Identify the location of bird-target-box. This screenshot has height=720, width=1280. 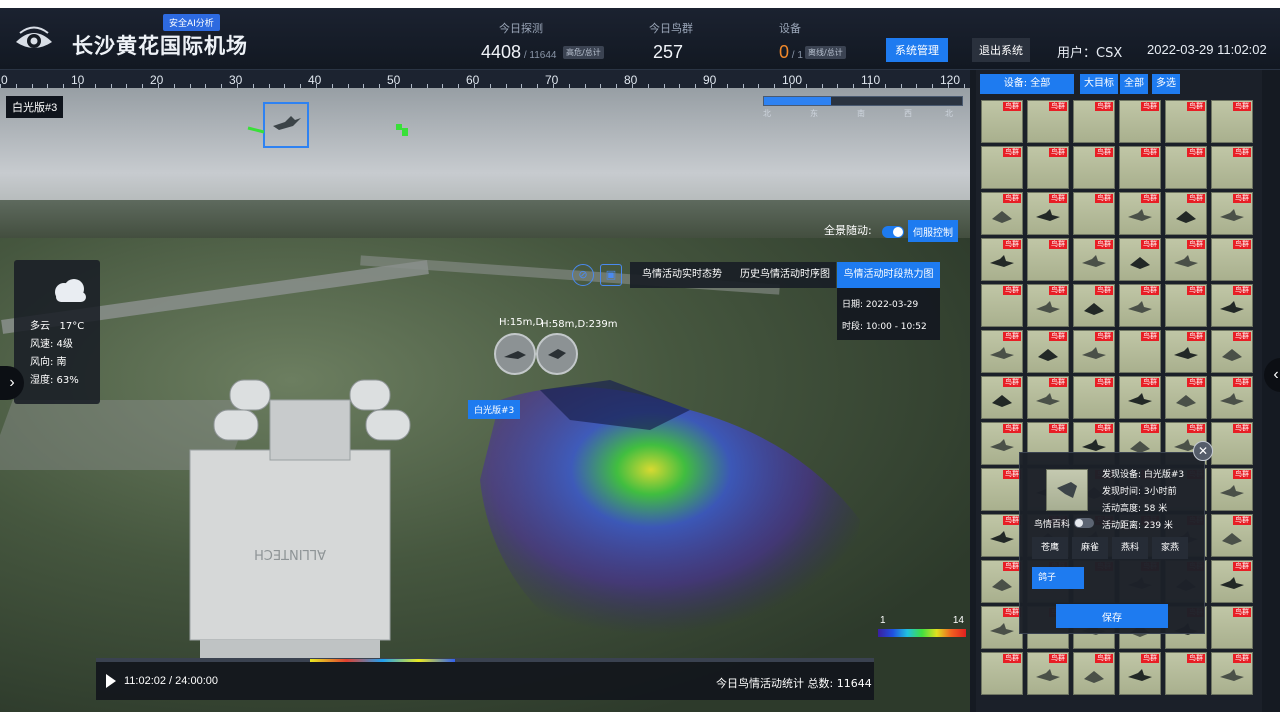
(286, 125).